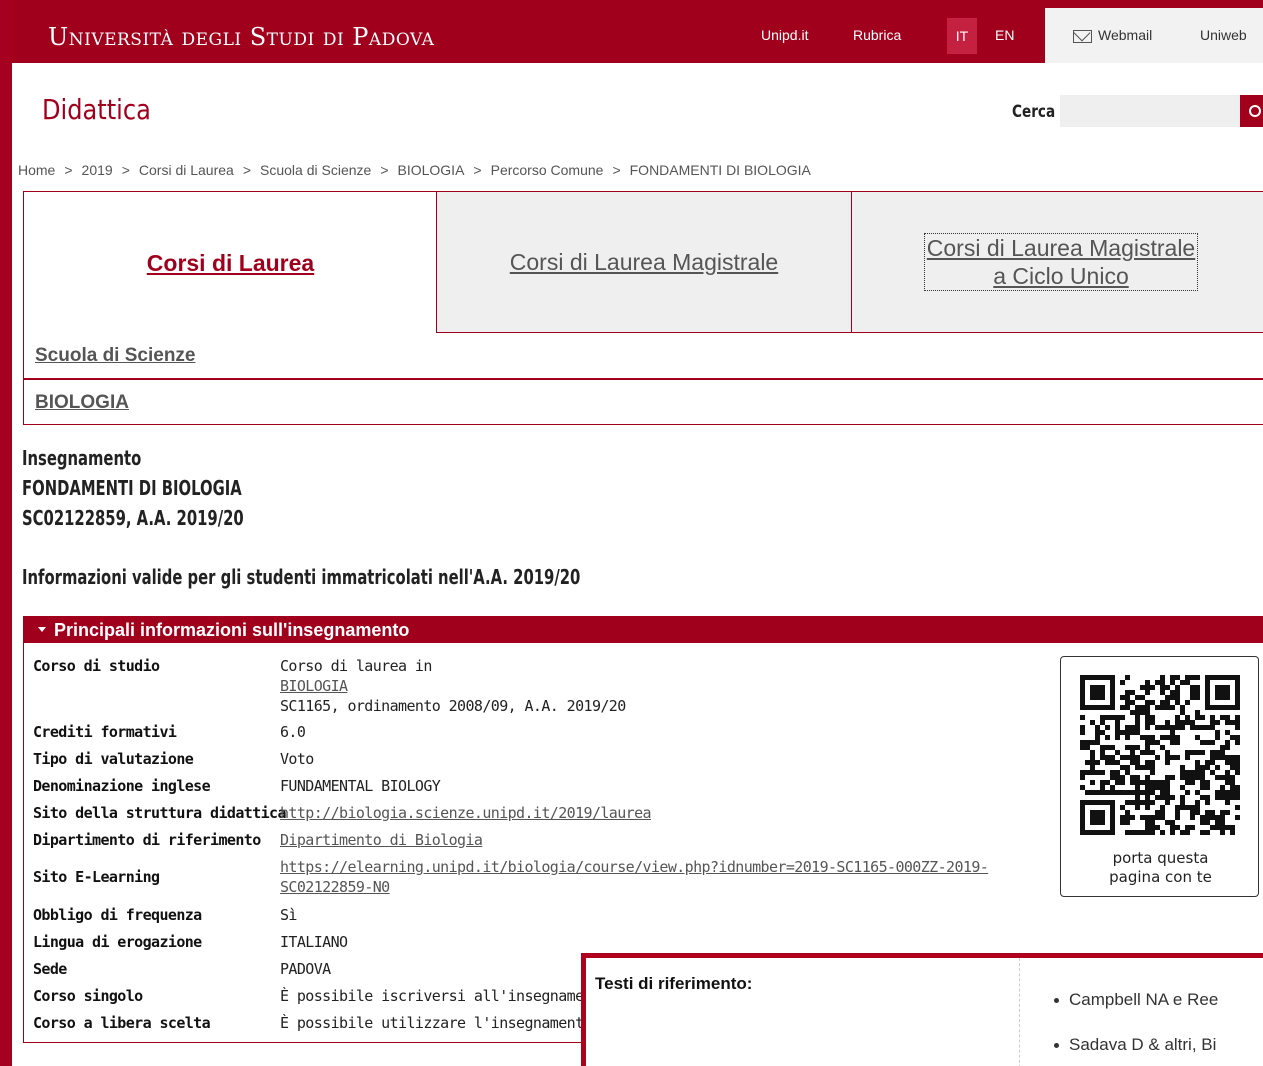 This screenshot has width=1263, height=1066. What do you see at coordinates (436, 1023) in the screenshot?
I see `value-libera-scelta: È possibile utilizzare l'insegnamento` at bounding box center [436, 1023].